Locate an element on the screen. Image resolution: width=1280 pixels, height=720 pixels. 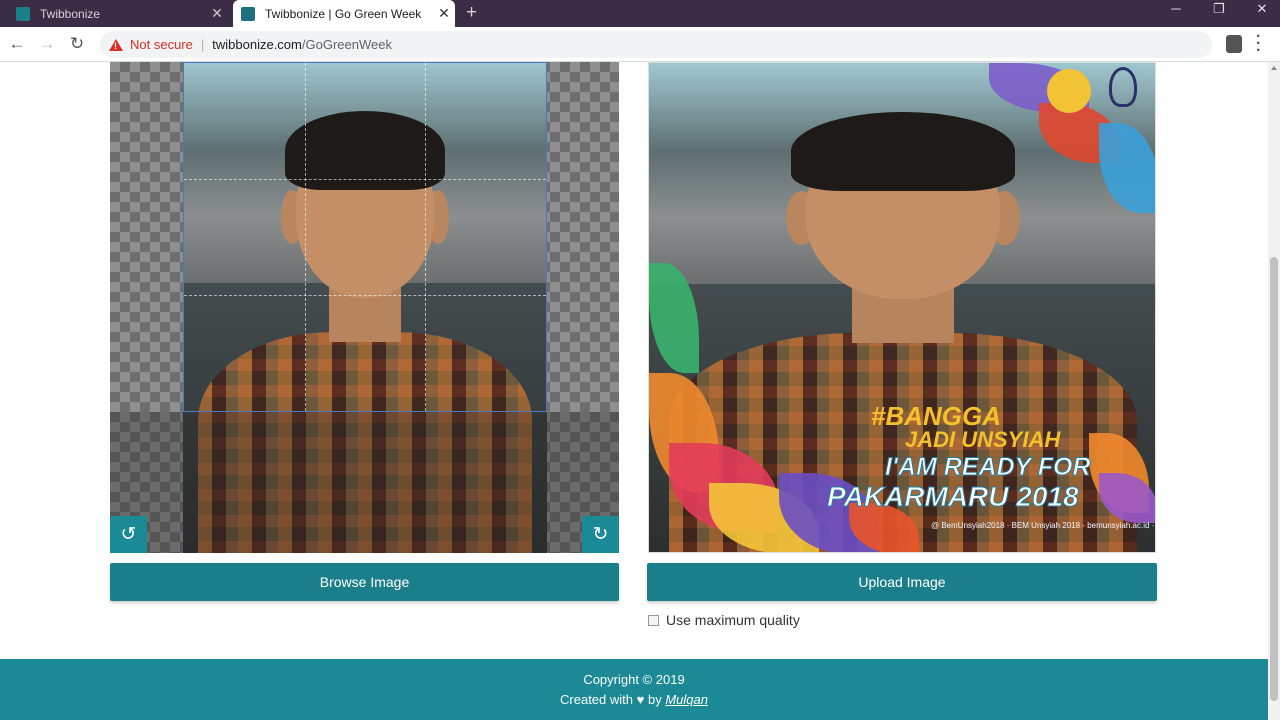
bem-logo-icon is located at coordinates (1123, 87).